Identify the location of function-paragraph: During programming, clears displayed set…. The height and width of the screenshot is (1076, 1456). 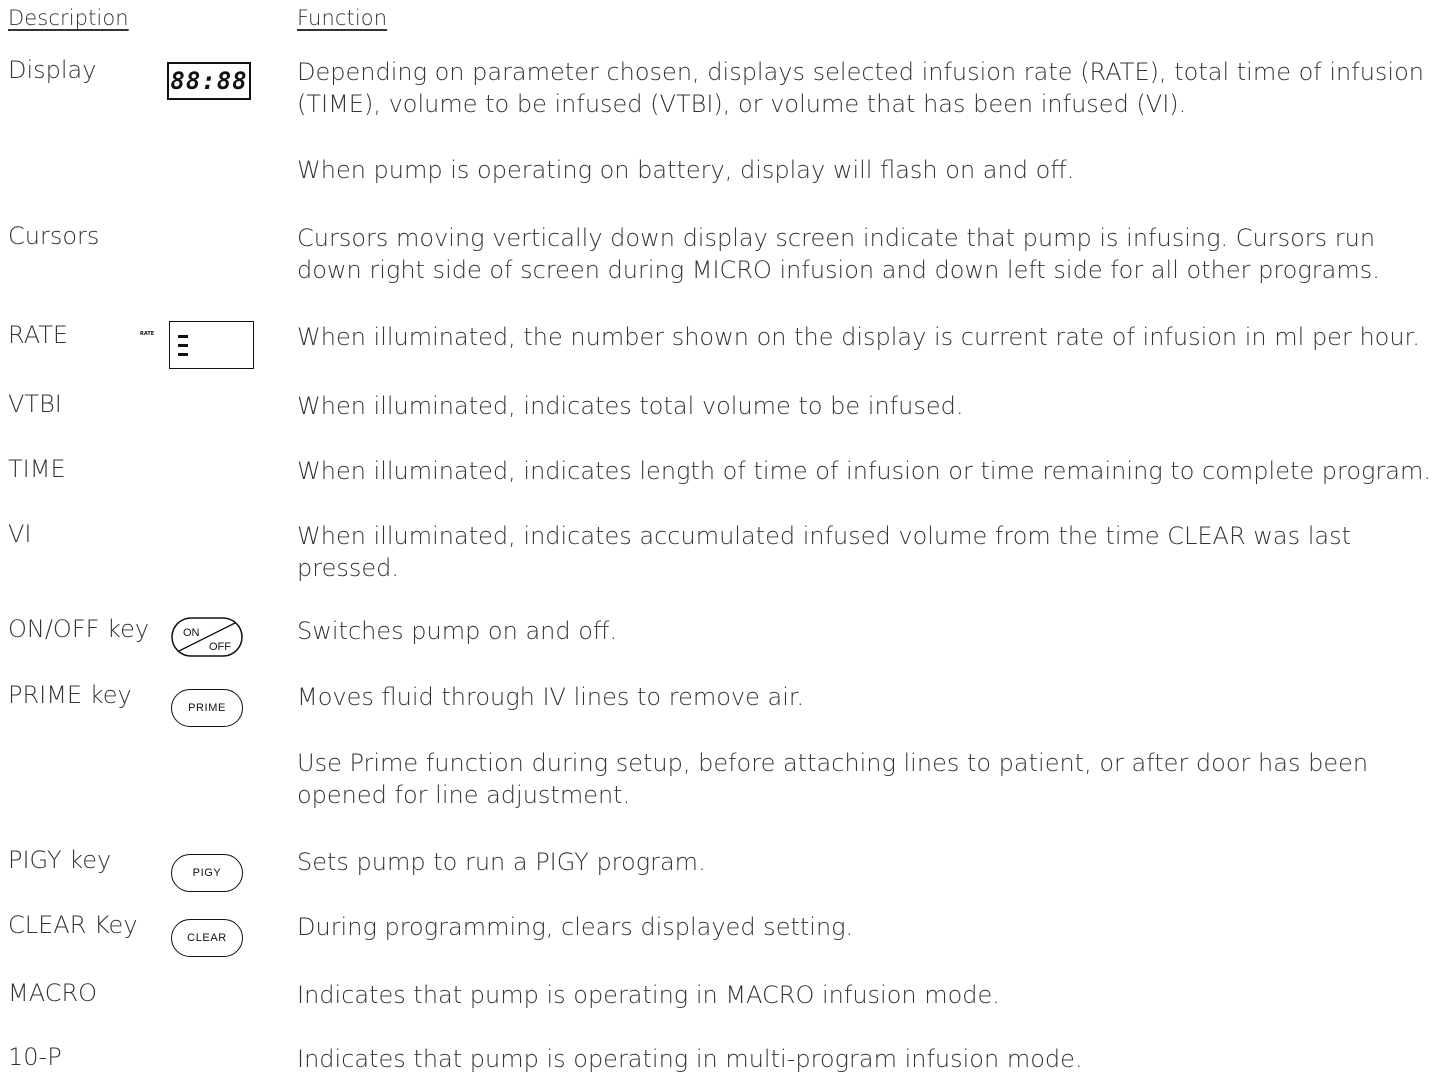
(575, 927).